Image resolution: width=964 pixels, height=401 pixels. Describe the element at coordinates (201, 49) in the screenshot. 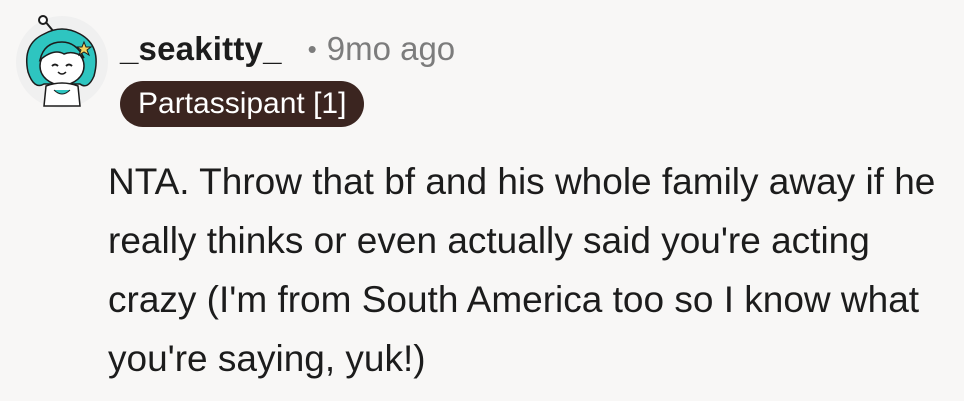

I see `username-link: _seakitty_` at that location.